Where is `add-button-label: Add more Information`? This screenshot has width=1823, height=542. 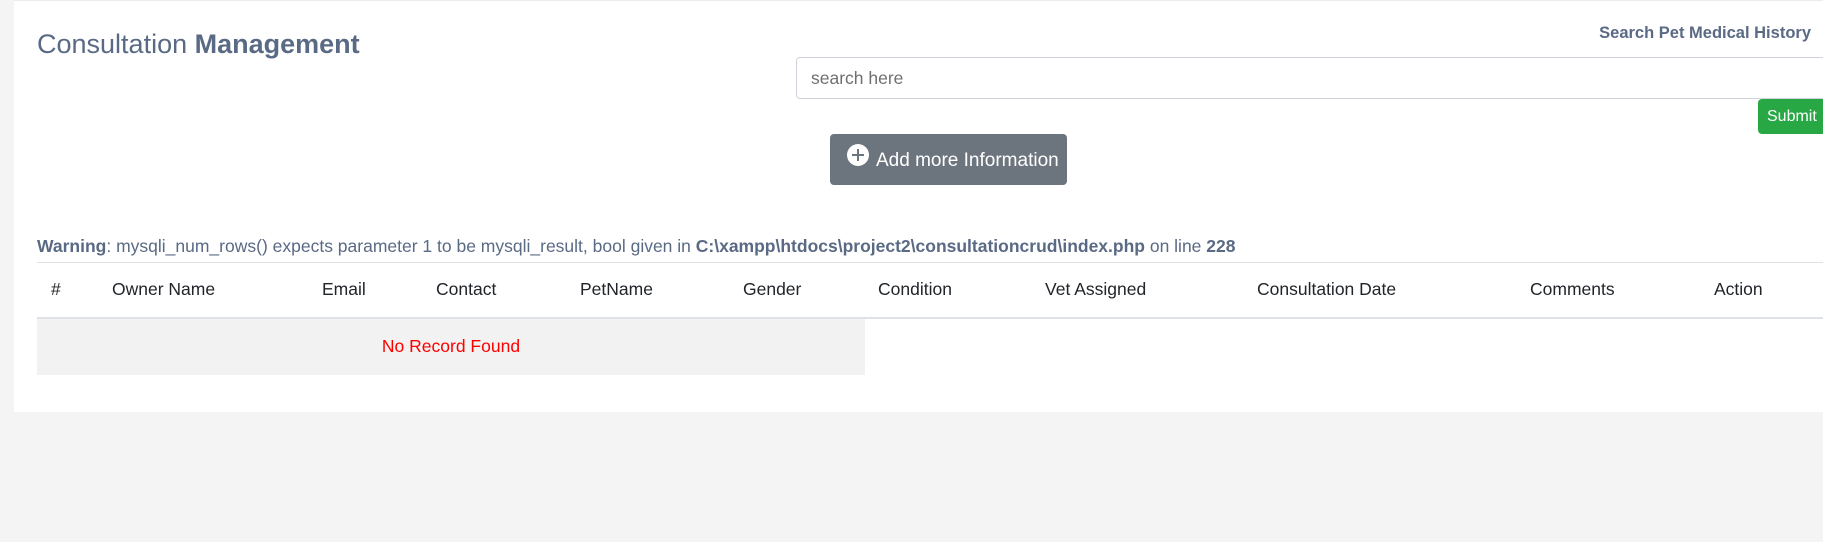
add-button-label: Add more Information is located at coordinates (967, 160).